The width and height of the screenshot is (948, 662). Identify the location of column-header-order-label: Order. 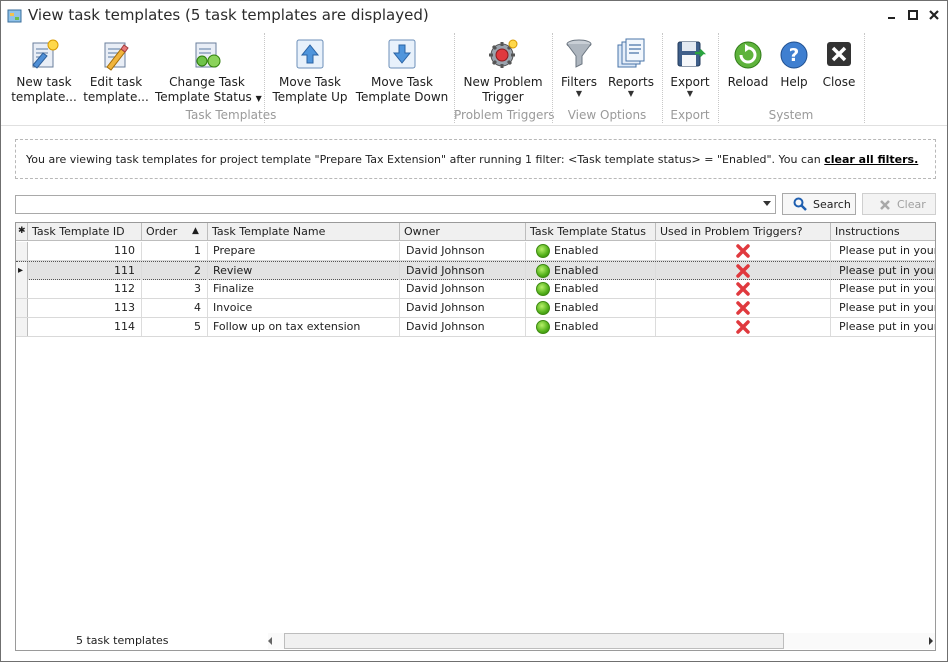
(162, 231).